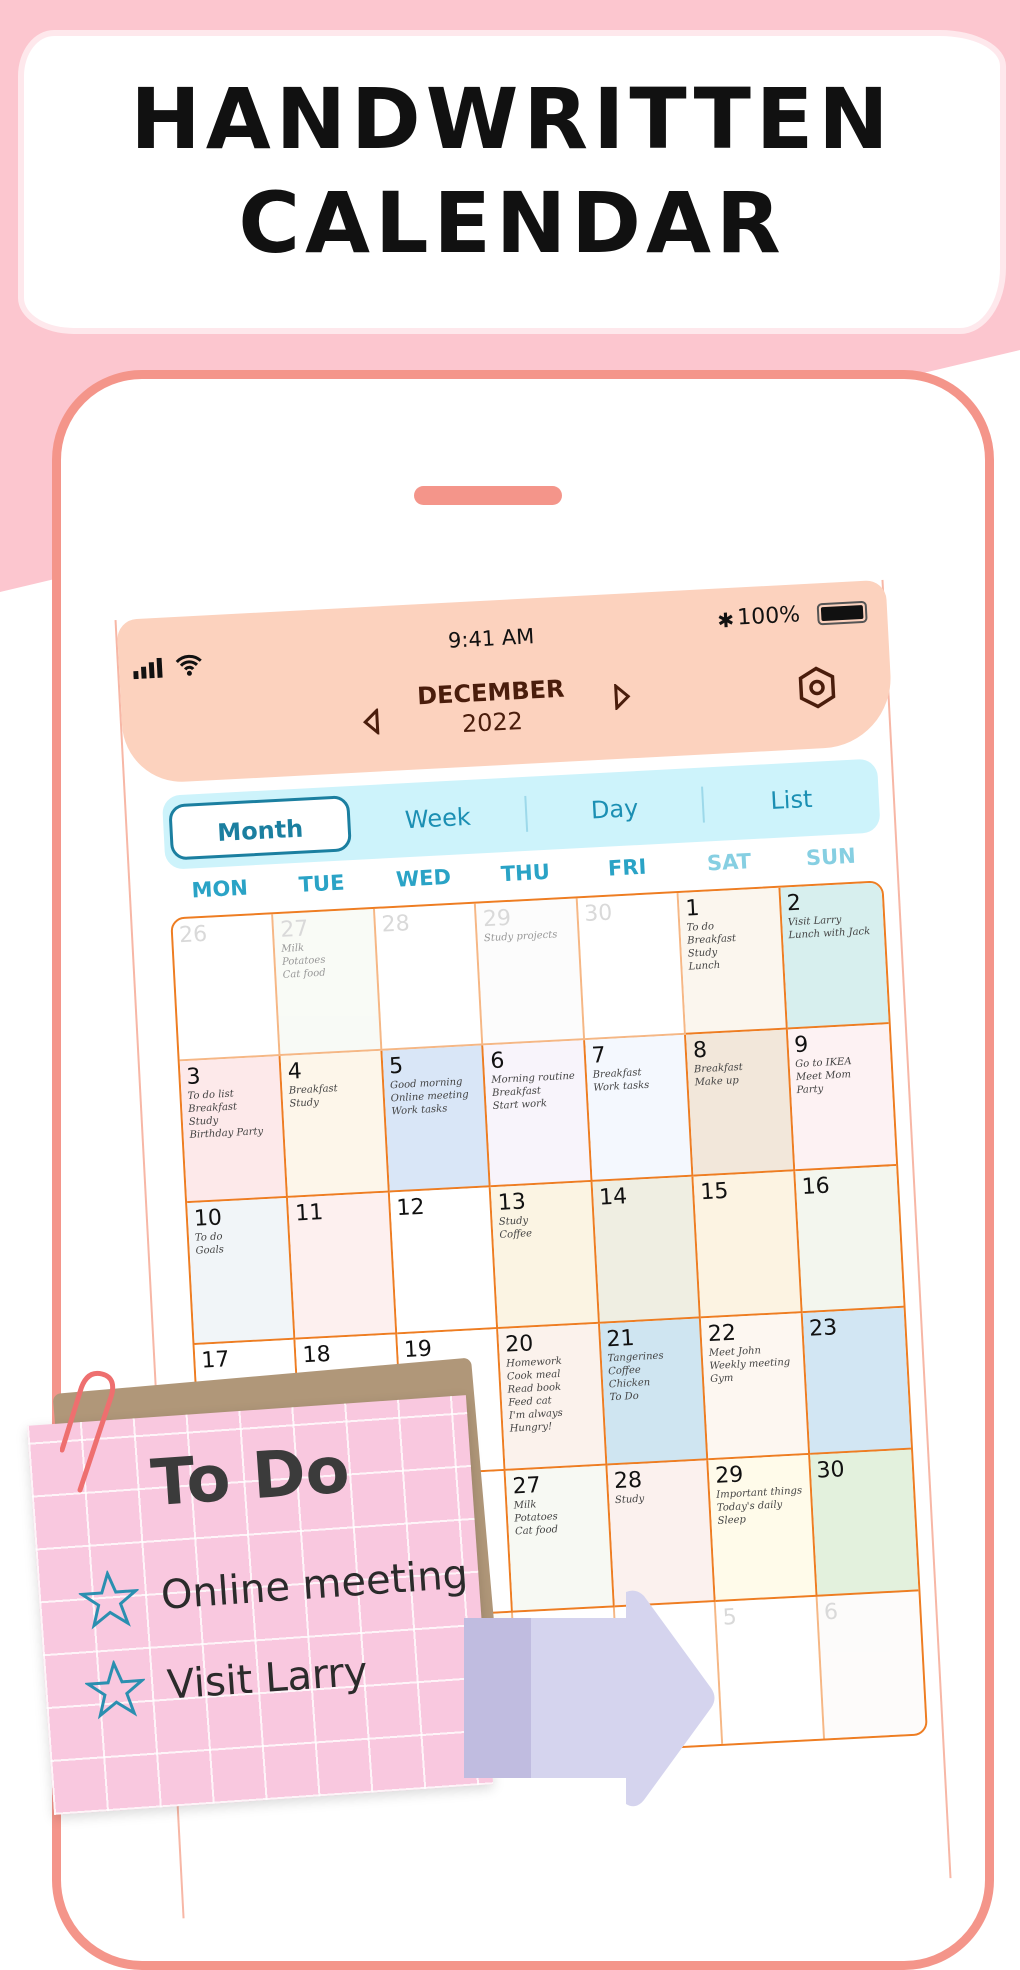 This screenshot has height=1970, width=1020. Describe the element at coordinates (857, 1381) in the screenshot. I see `day-cell: 23` at that location.